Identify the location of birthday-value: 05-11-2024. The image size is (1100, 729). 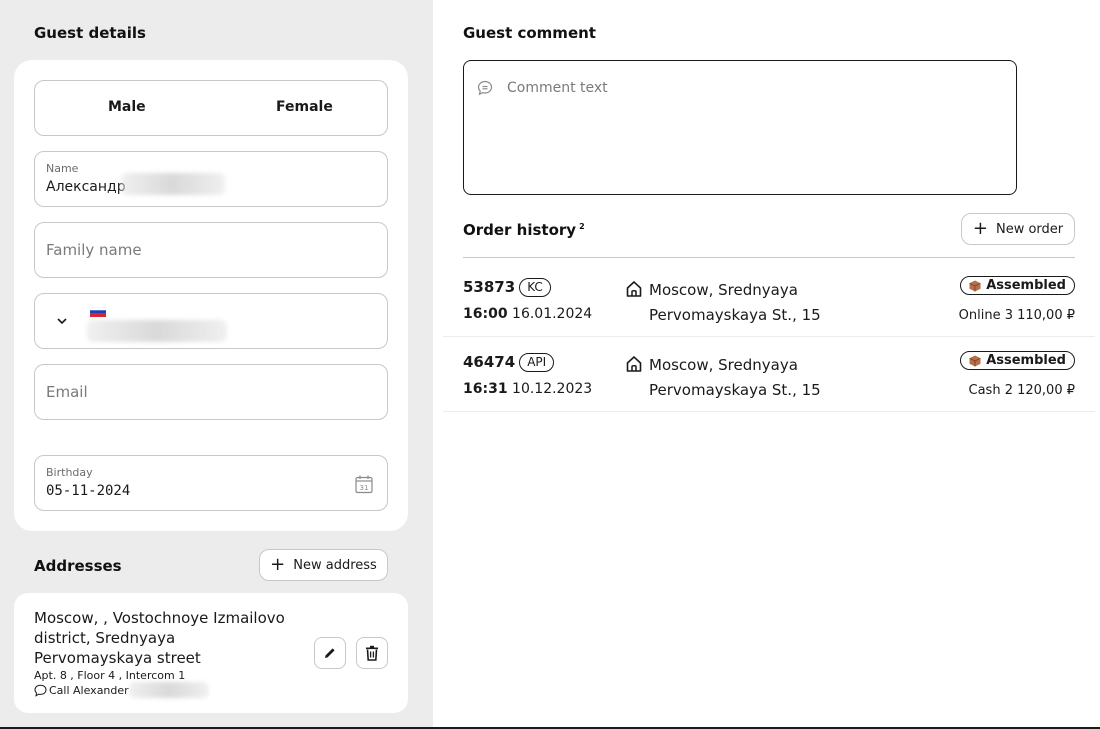
(88, 491).